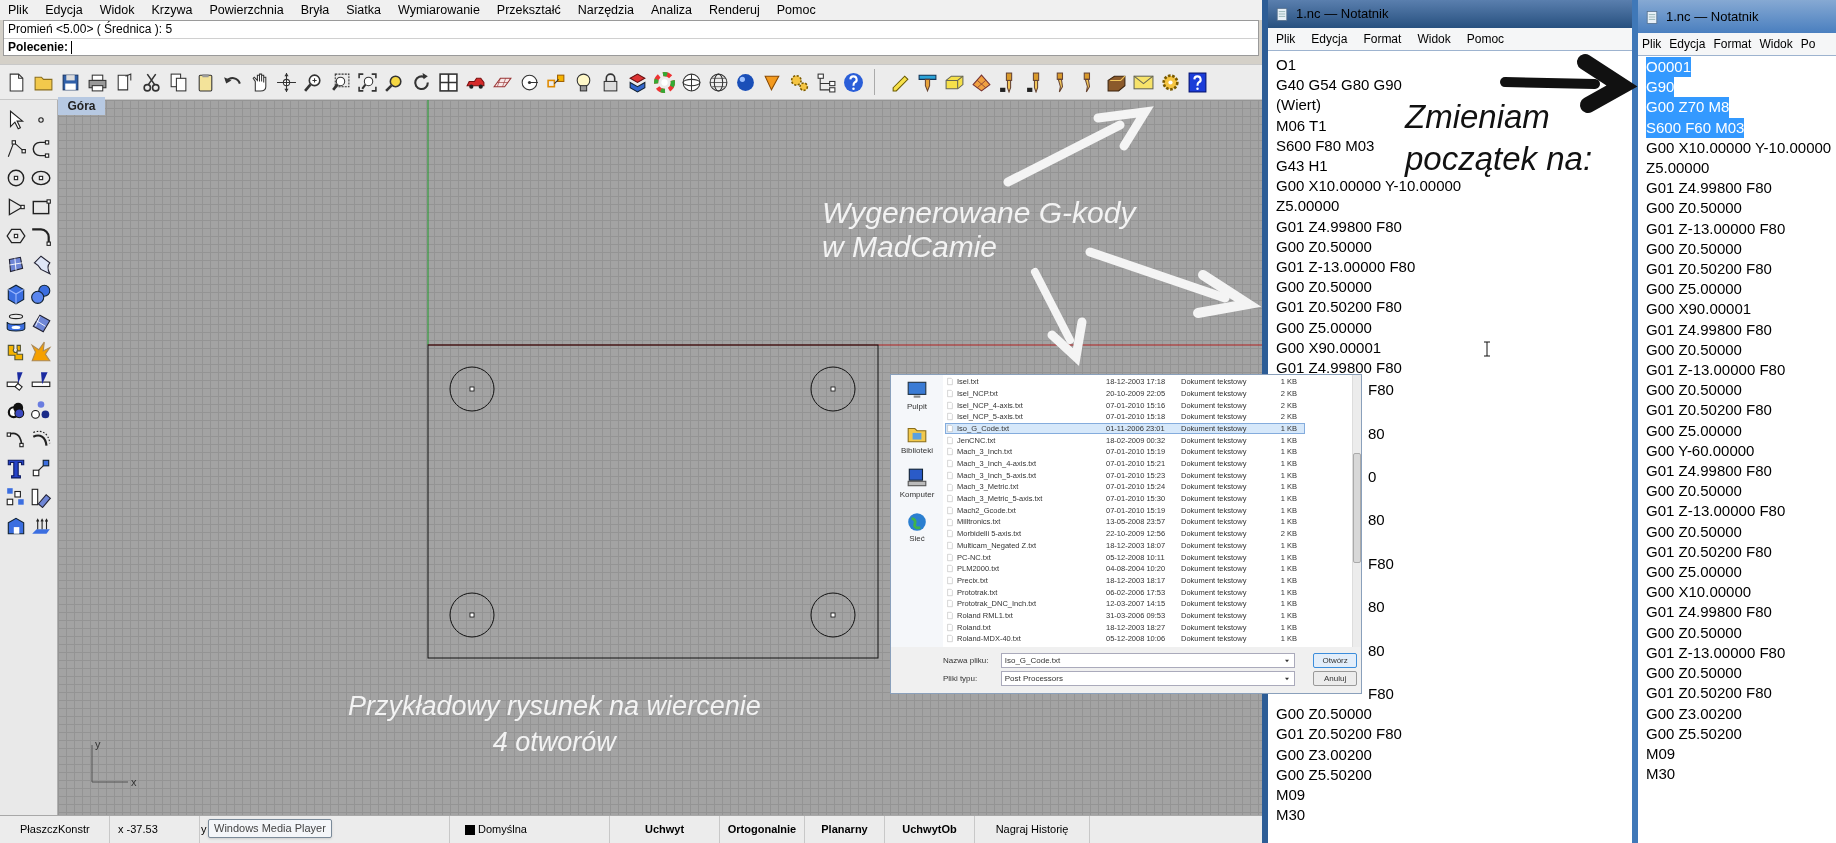  What do you see at coordinates (313, 82) in the screenshot?
I see `zoom-in-icon` at bounding box center [313, 82].